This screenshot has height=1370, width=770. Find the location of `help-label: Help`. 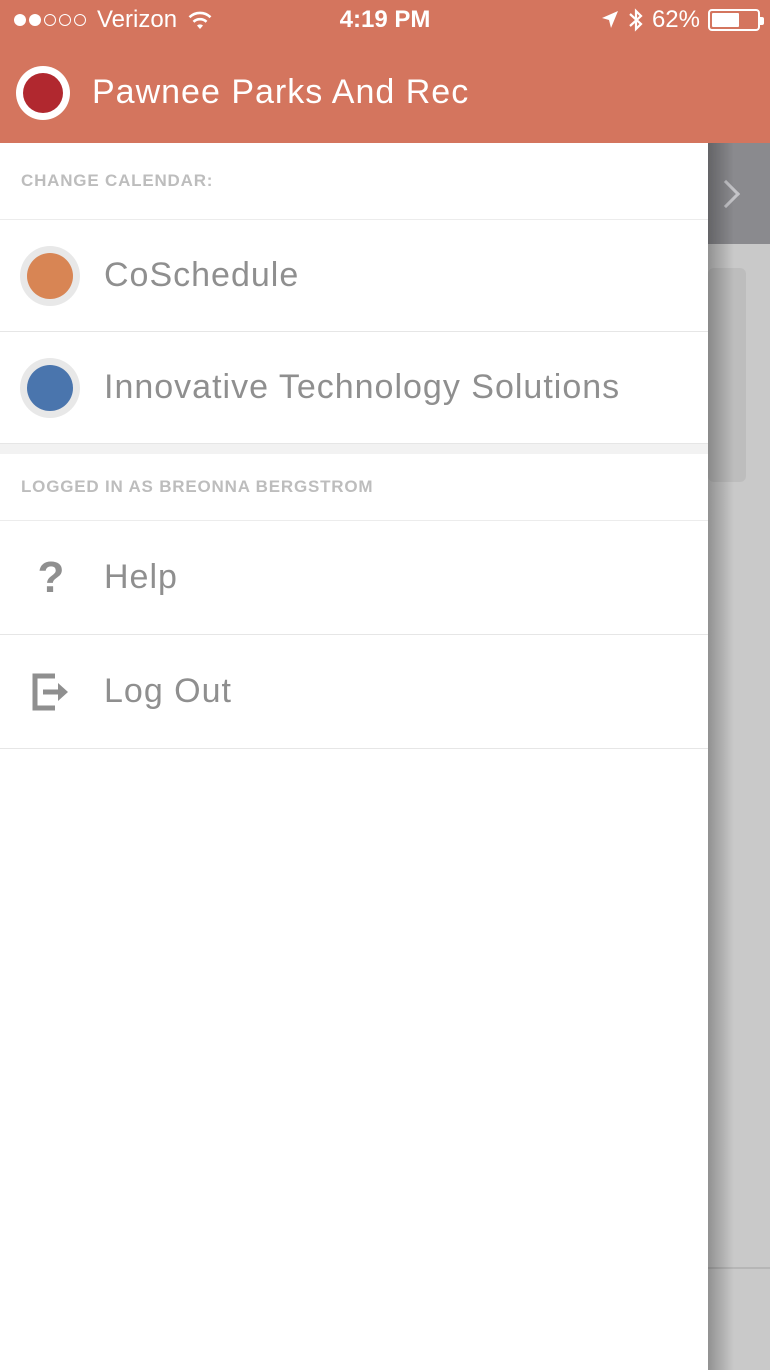

help-label: Help is located at coordinates (141, 577).